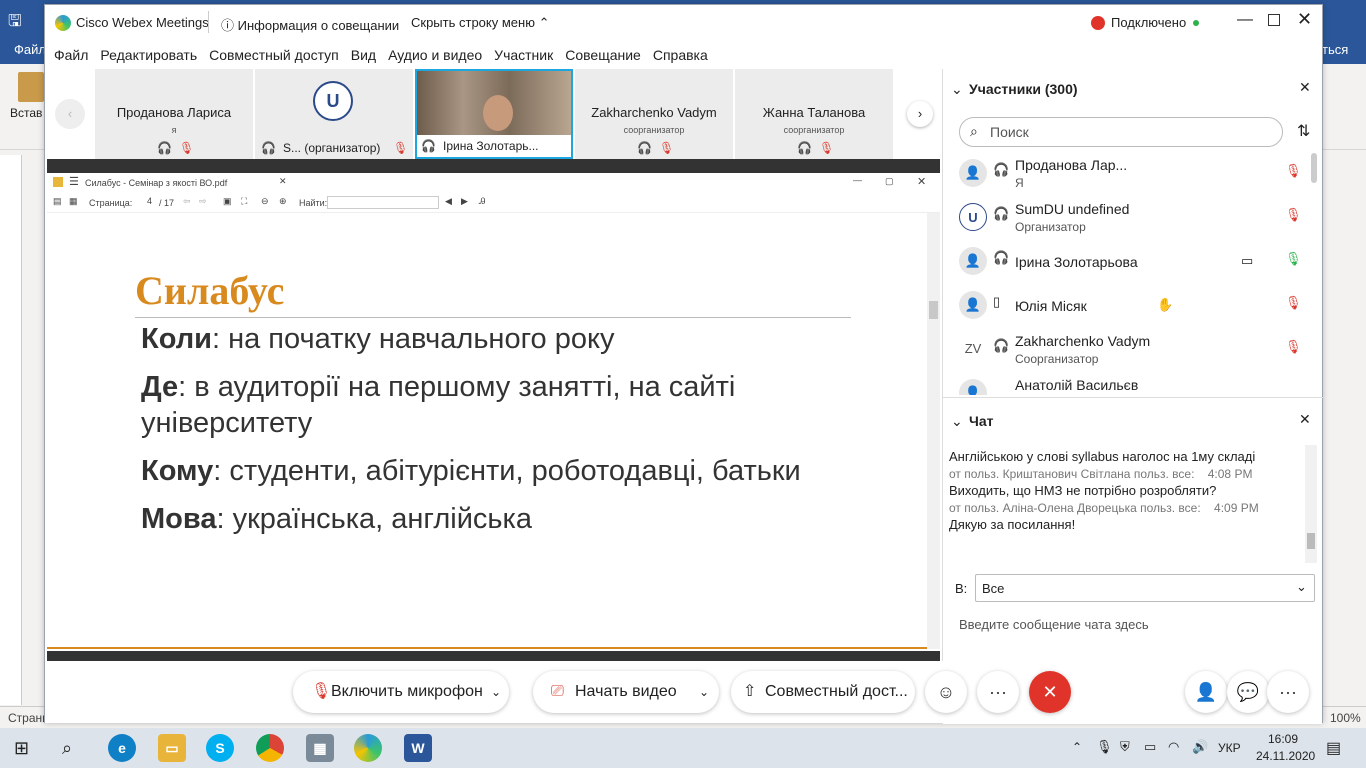 This screenshot has width=1366, height=768. Describe the element at coordinates (1104, 747) in the screenshot. I see `tray-mic-icon: 🎙` at that location.